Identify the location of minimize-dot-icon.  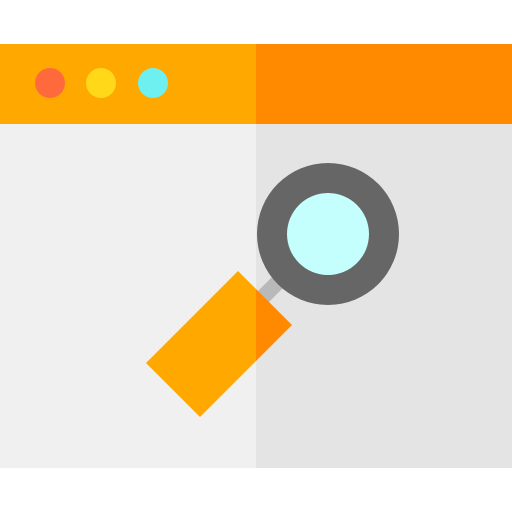
(101, 83).